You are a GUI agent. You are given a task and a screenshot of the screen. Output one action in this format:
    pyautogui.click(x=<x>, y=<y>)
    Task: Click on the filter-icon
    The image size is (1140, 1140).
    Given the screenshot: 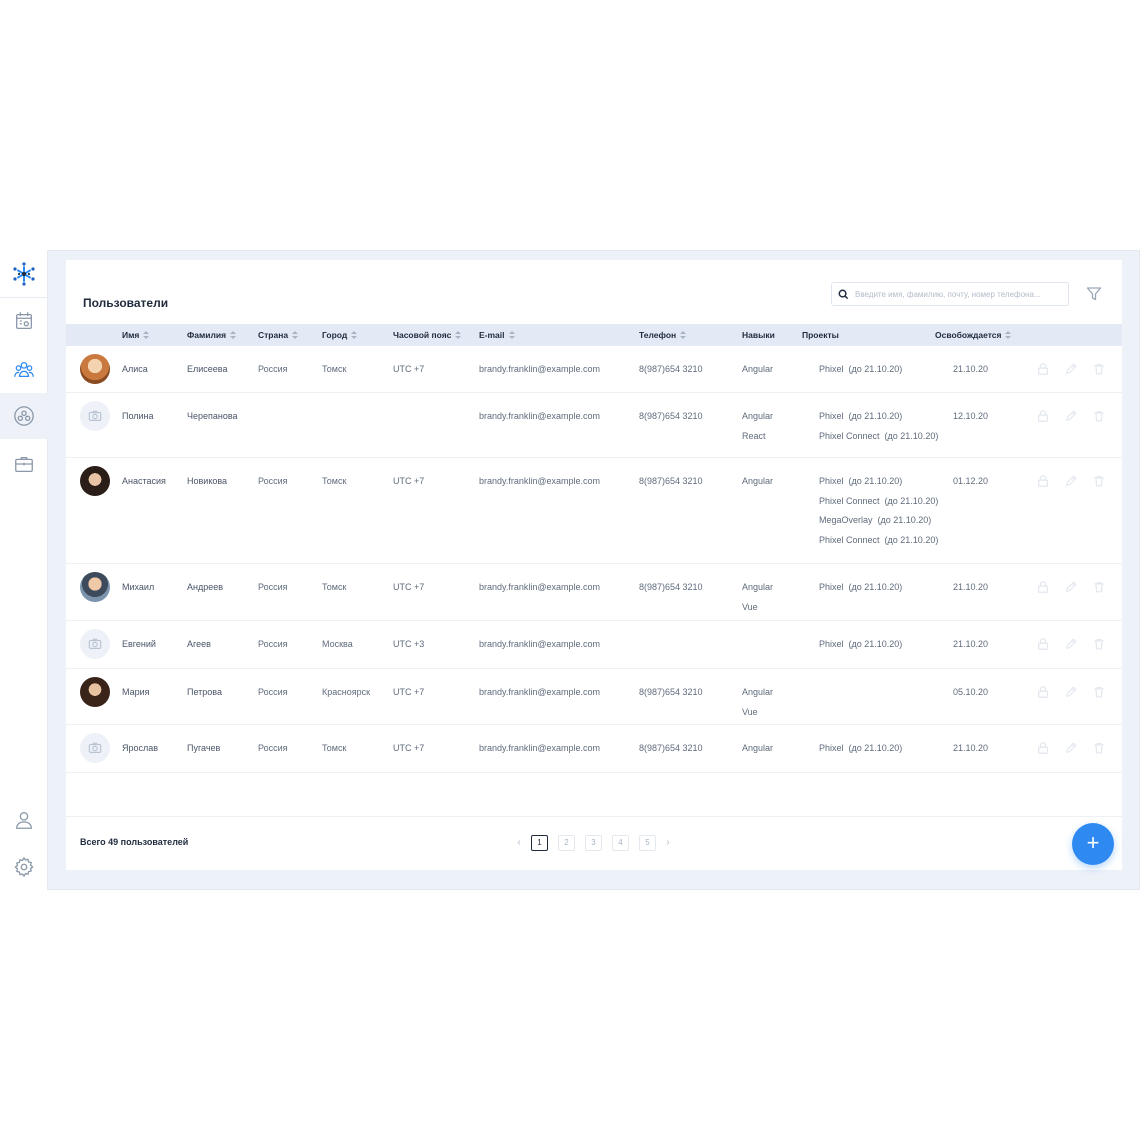 What is the action you would take?
    pyautogui.click(x=1094, y=294)
    